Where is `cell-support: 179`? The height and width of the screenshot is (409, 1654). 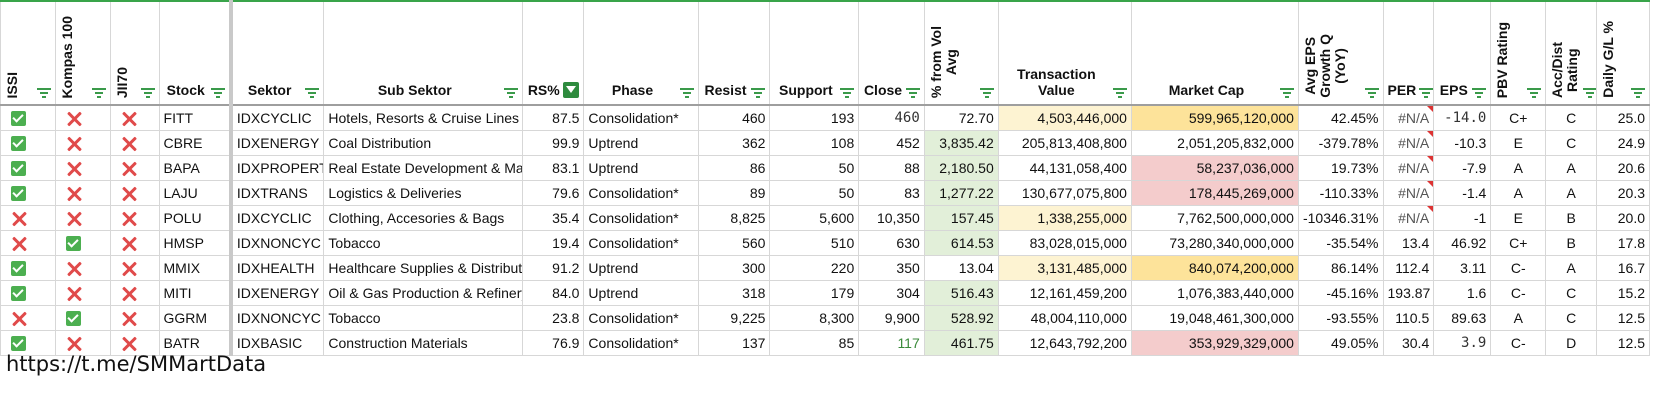 cell-support: 179 is located at coordinates (814, 293).